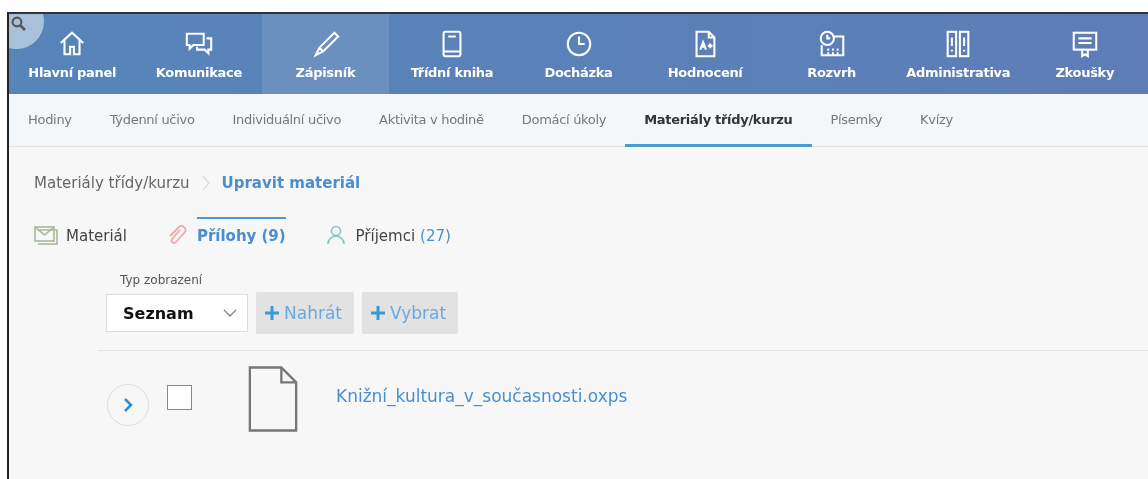 This screenshot has height=479, width=1148. What do you see at coordinates (291, 183) in the screenshot?
I see `breadcrumb-link: Upravit materiál` at bounding box center [291, 183].